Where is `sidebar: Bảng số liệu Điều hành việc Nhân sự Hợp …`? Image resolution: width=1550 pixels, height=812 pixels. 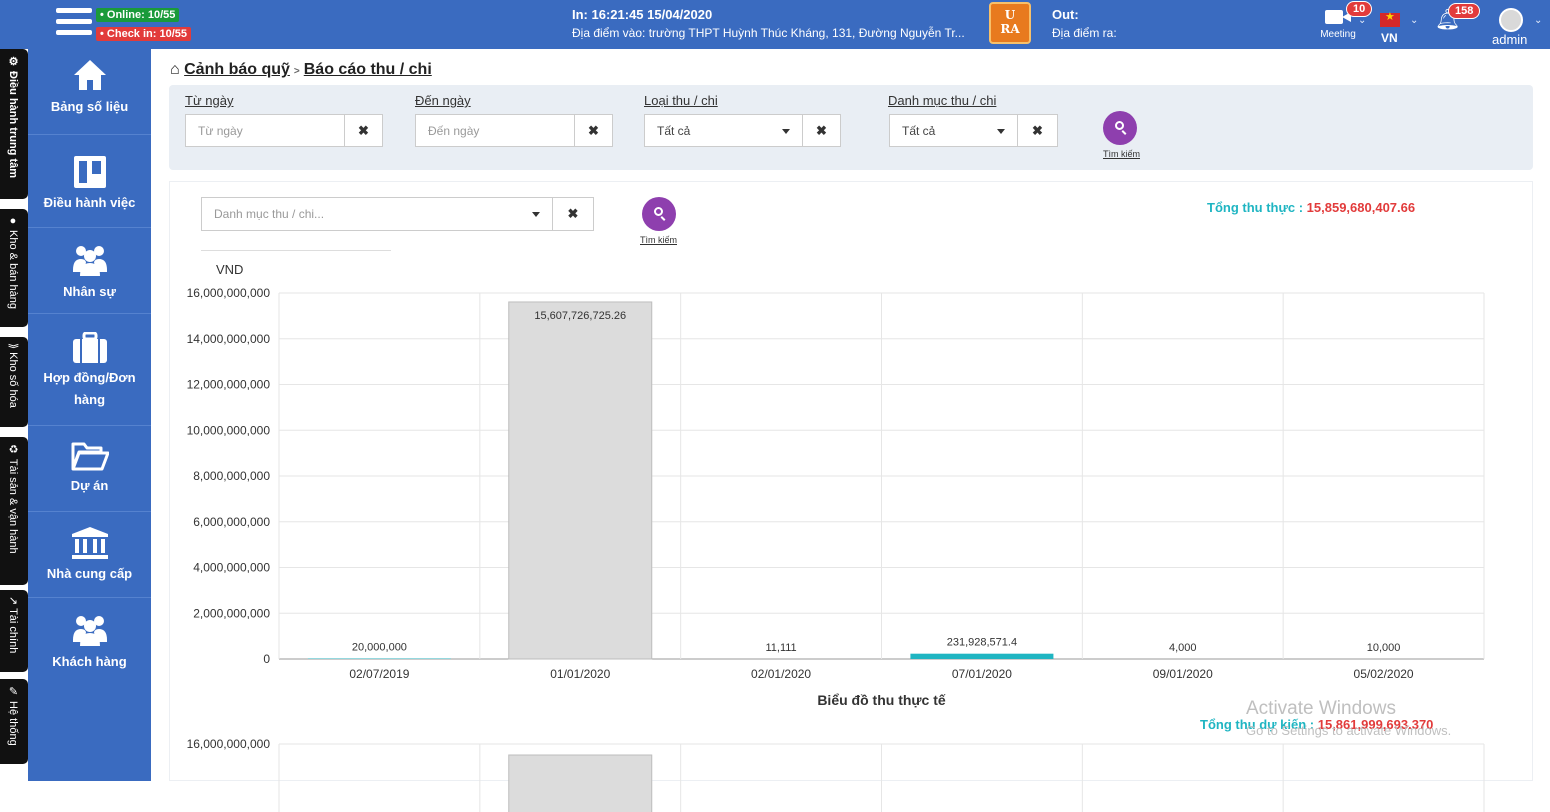
sidebar: Bảng số liệu Điều hành việc Nhân sự Hợp … is located at coordinates (89, 415).